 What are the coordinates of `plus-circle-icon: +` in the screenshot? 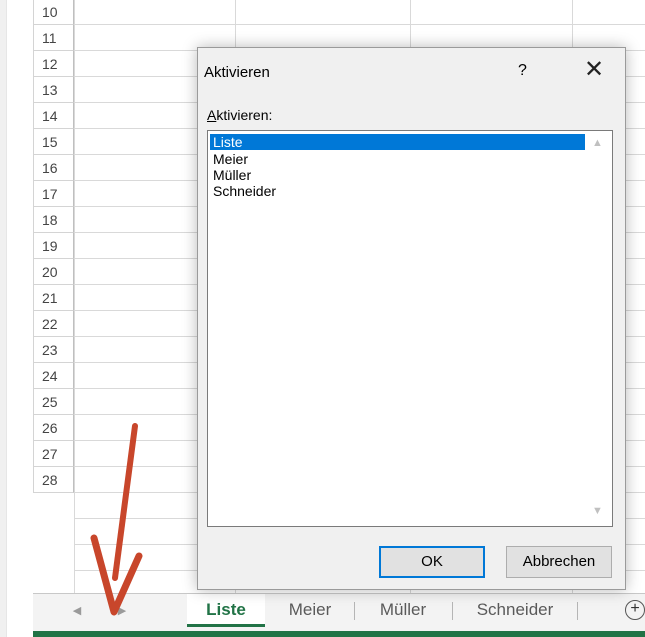 It's located at (635, 610).